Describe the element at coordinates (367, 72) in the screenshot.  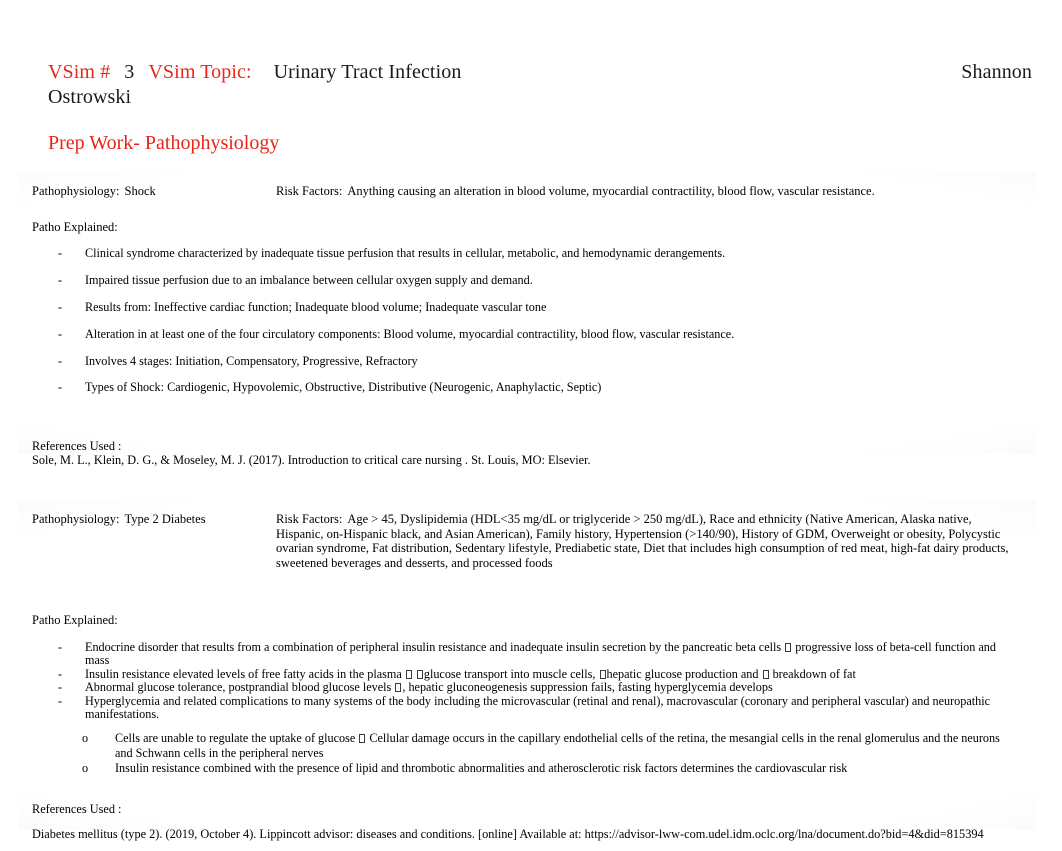
I see `vsim-topic-value: Urinary Tract Infection` at that location.